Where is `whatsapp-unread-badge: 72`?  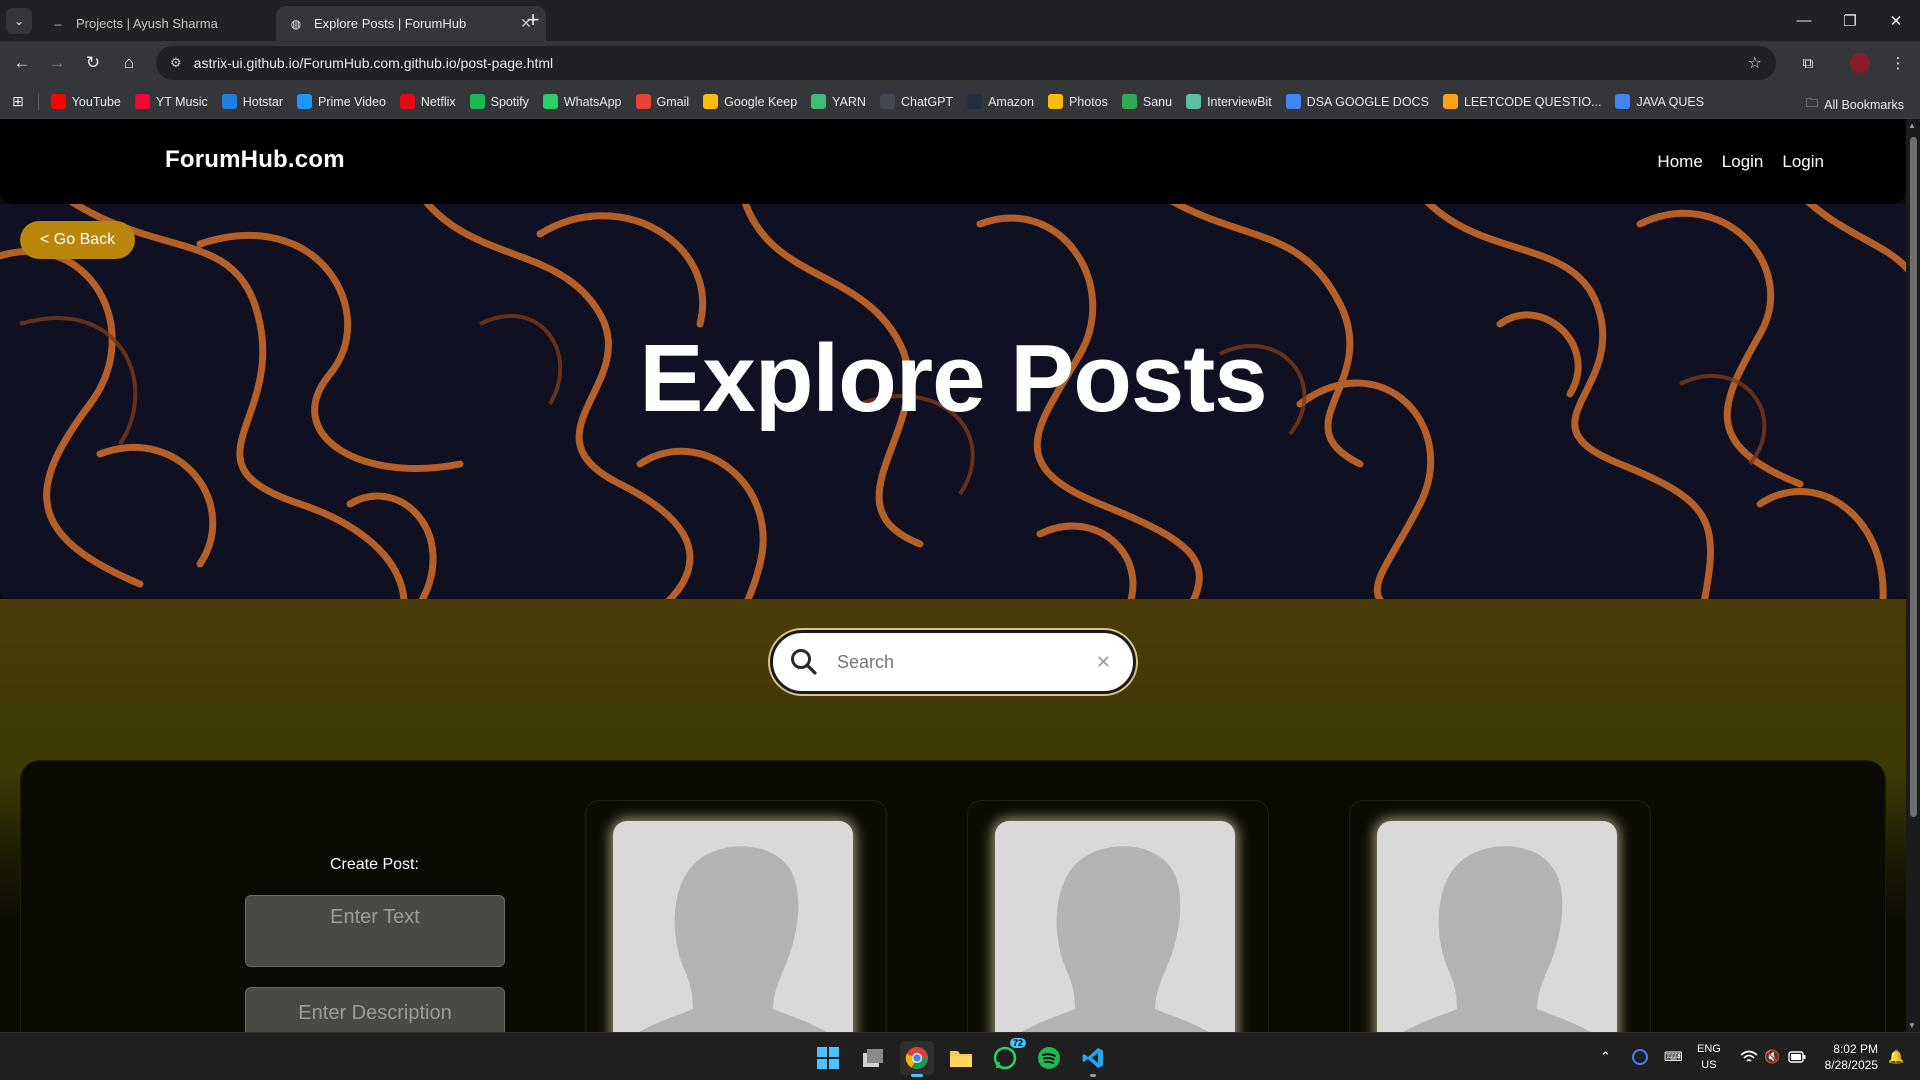
whatsapp-unread-badge: 72 is located at coordinates (1017, 1043).